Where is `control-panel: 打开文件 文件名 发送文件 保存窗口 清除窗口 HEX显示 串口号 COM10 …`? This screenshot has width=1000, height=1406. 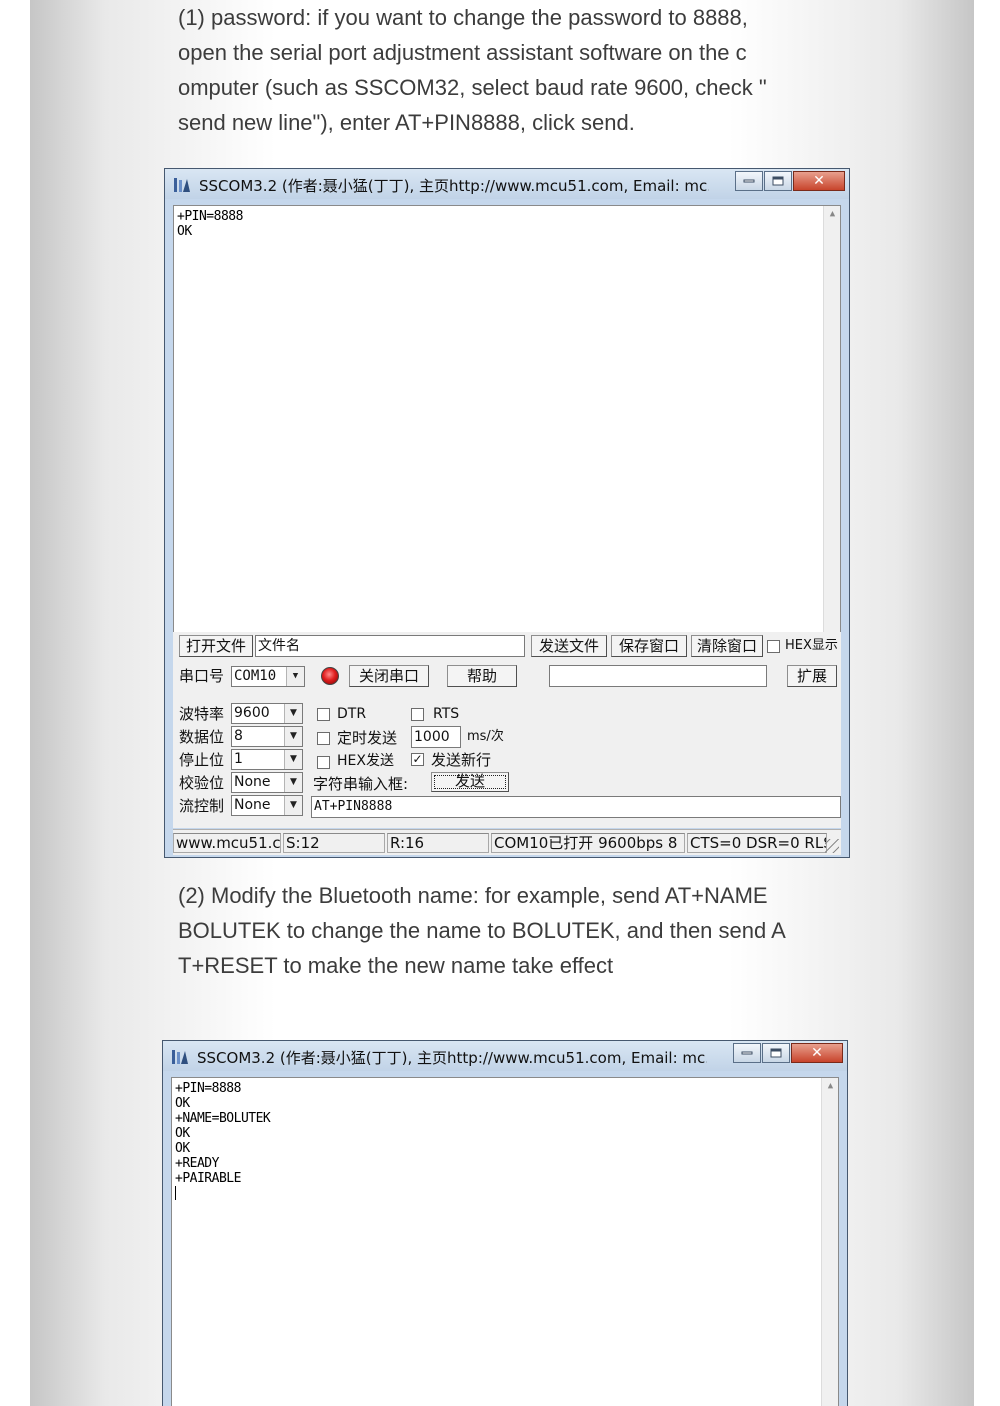
control-panel: 打开文件 文件名 发送文件 保存窗口 清除窗口 HEX显示 串口号 COM10 … is located at coordinates (507, 730).